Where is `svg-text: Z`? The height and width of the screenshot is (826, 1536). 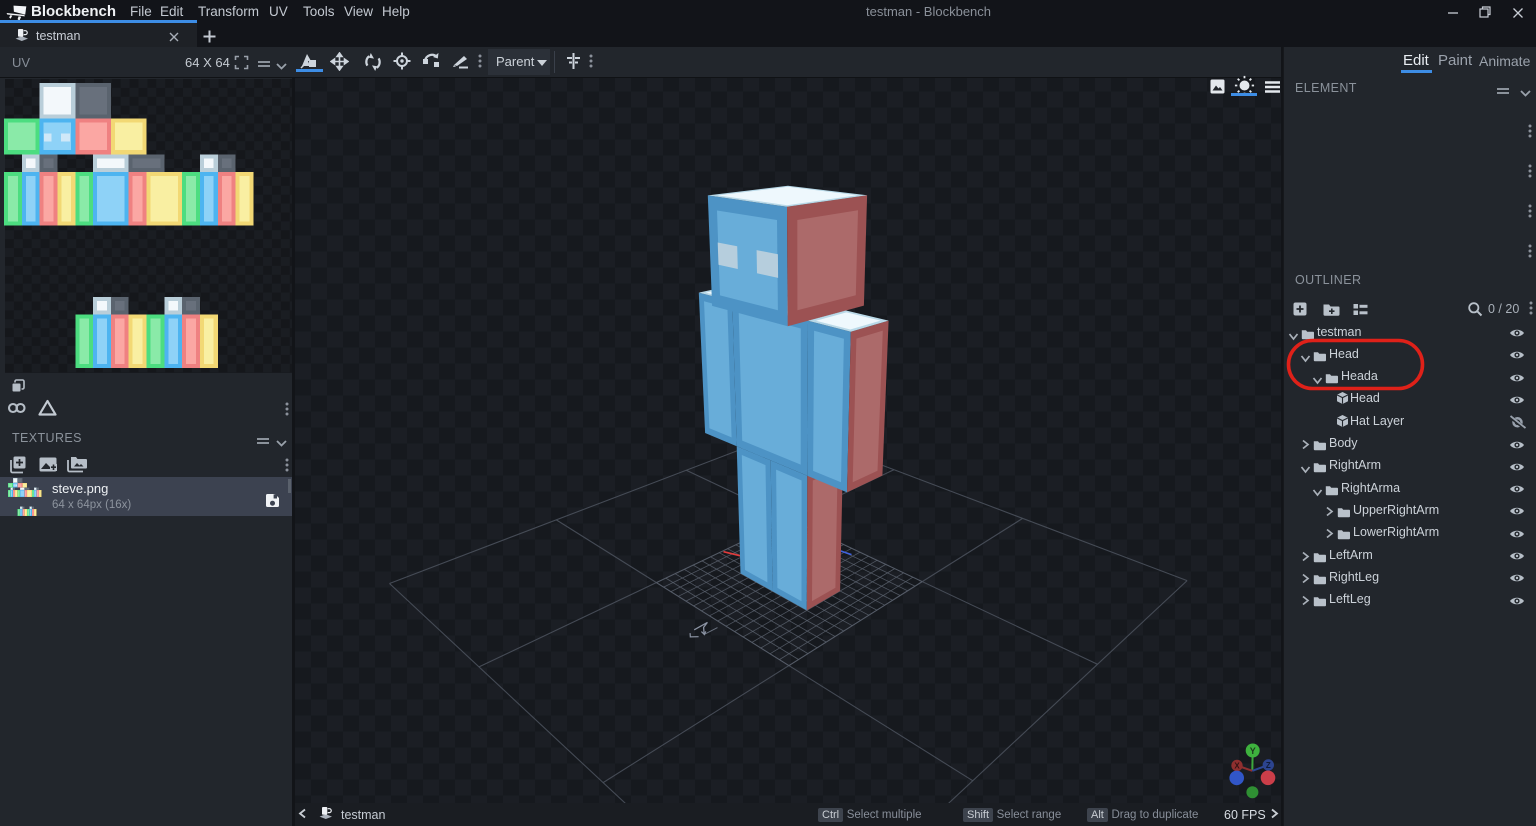
svg-text: Z is located at coordinates (1268, 765).